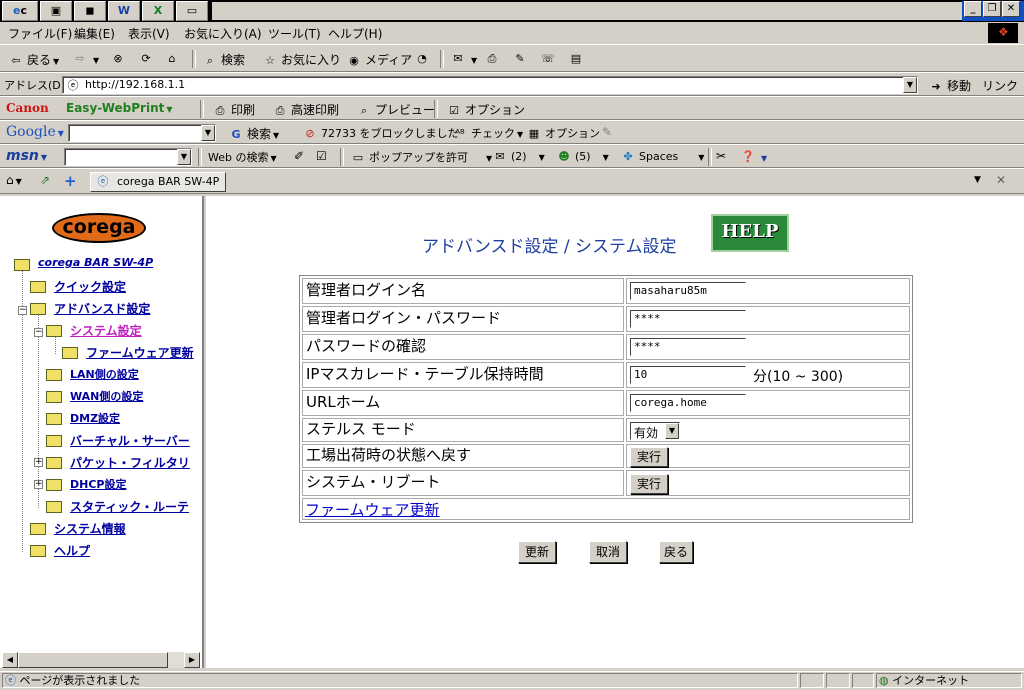 The height and width of the screenshot is (690, 1024). What do you see at coordinates (582, 157) in the screenshot?
I see `msn-messenger-button: ☻ (5) ▼` at bounding box center [582, 157].